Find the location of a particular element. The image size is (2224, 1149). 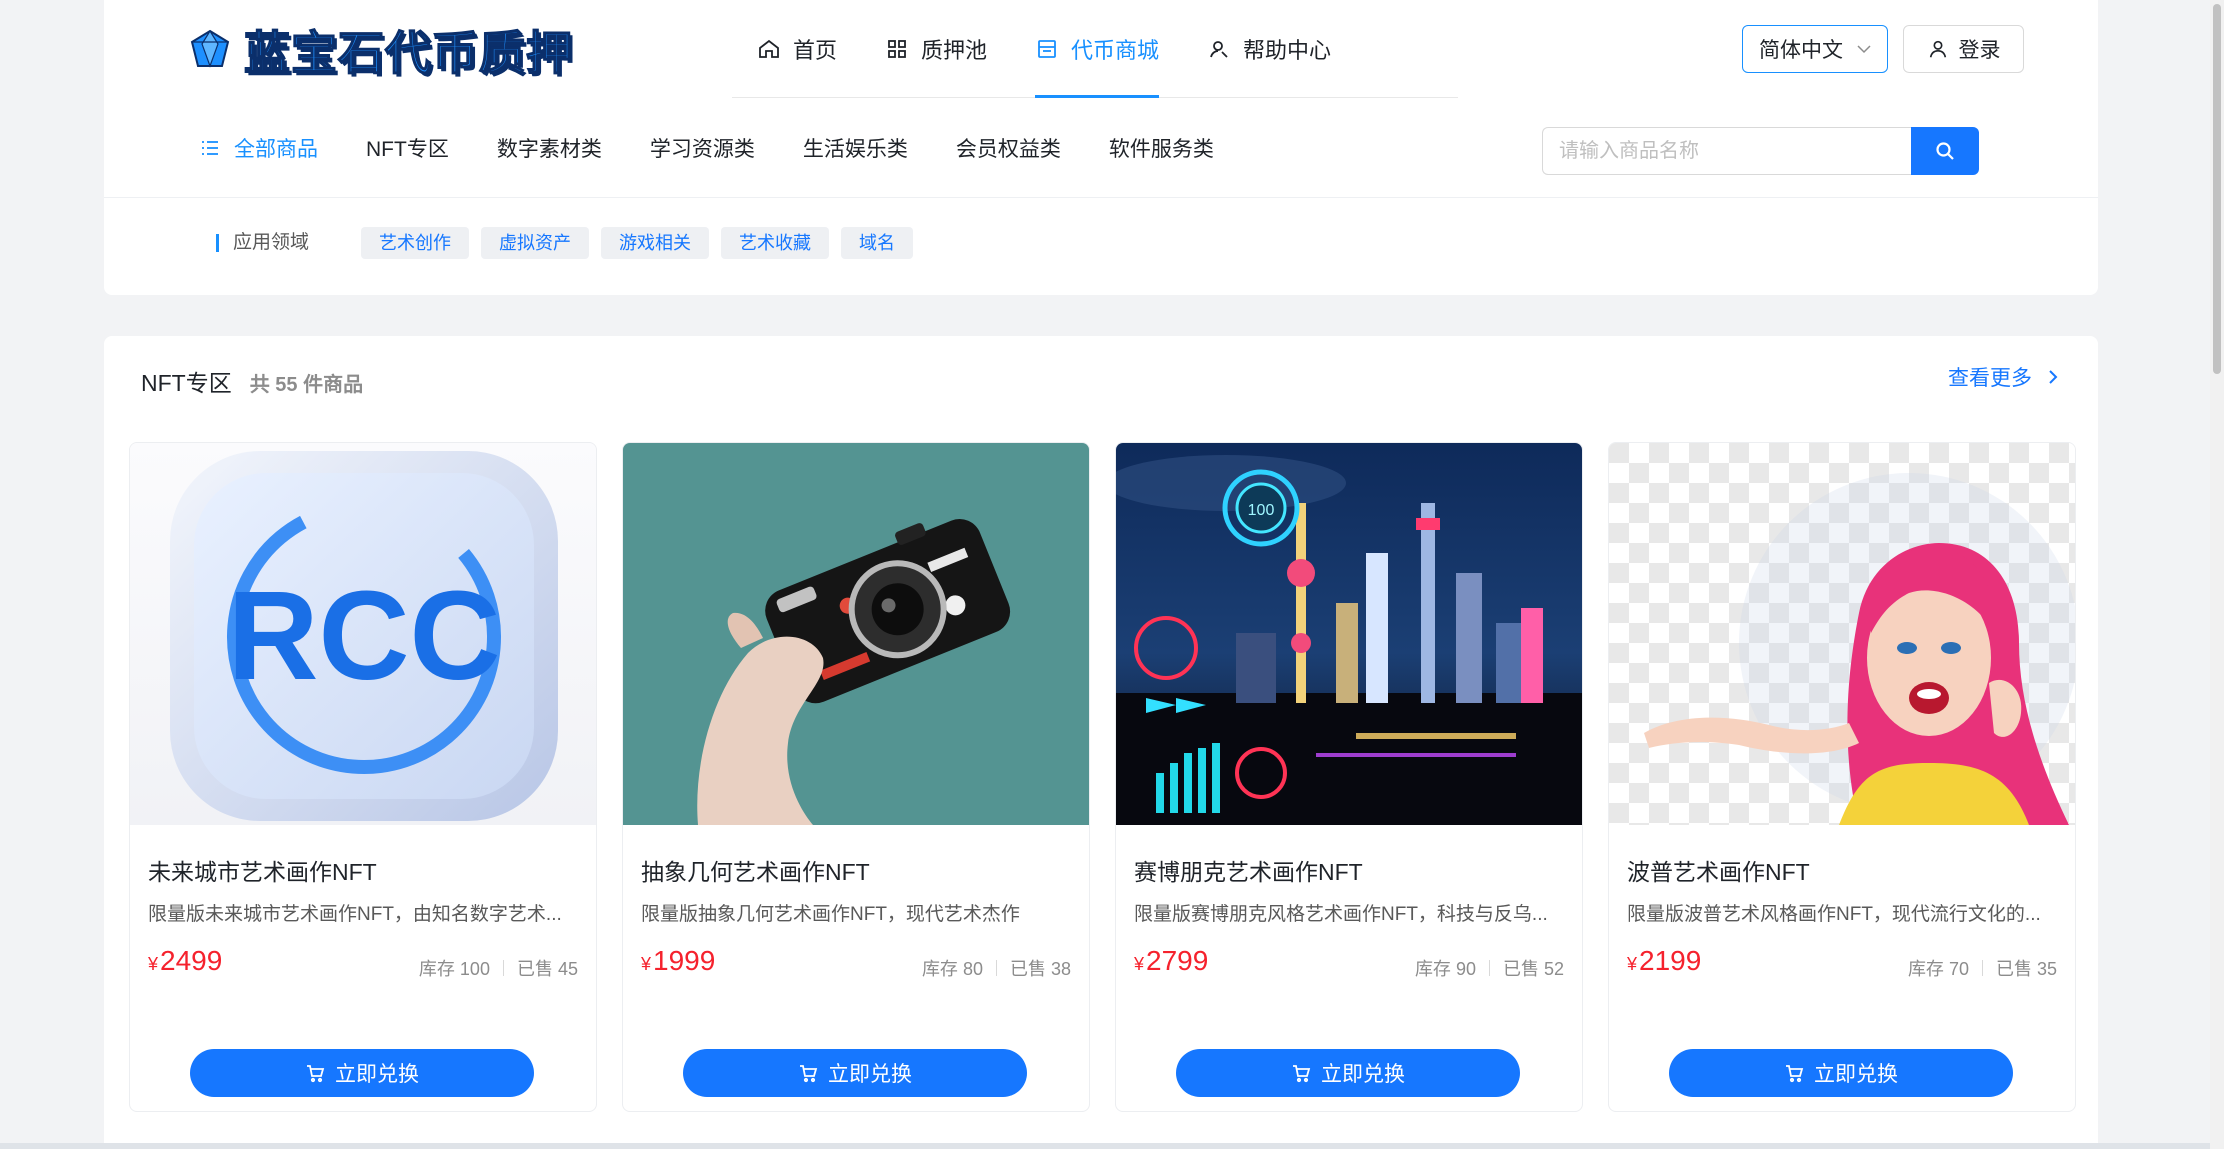

camera-in-hand-image is located at coordinates (856, 634).